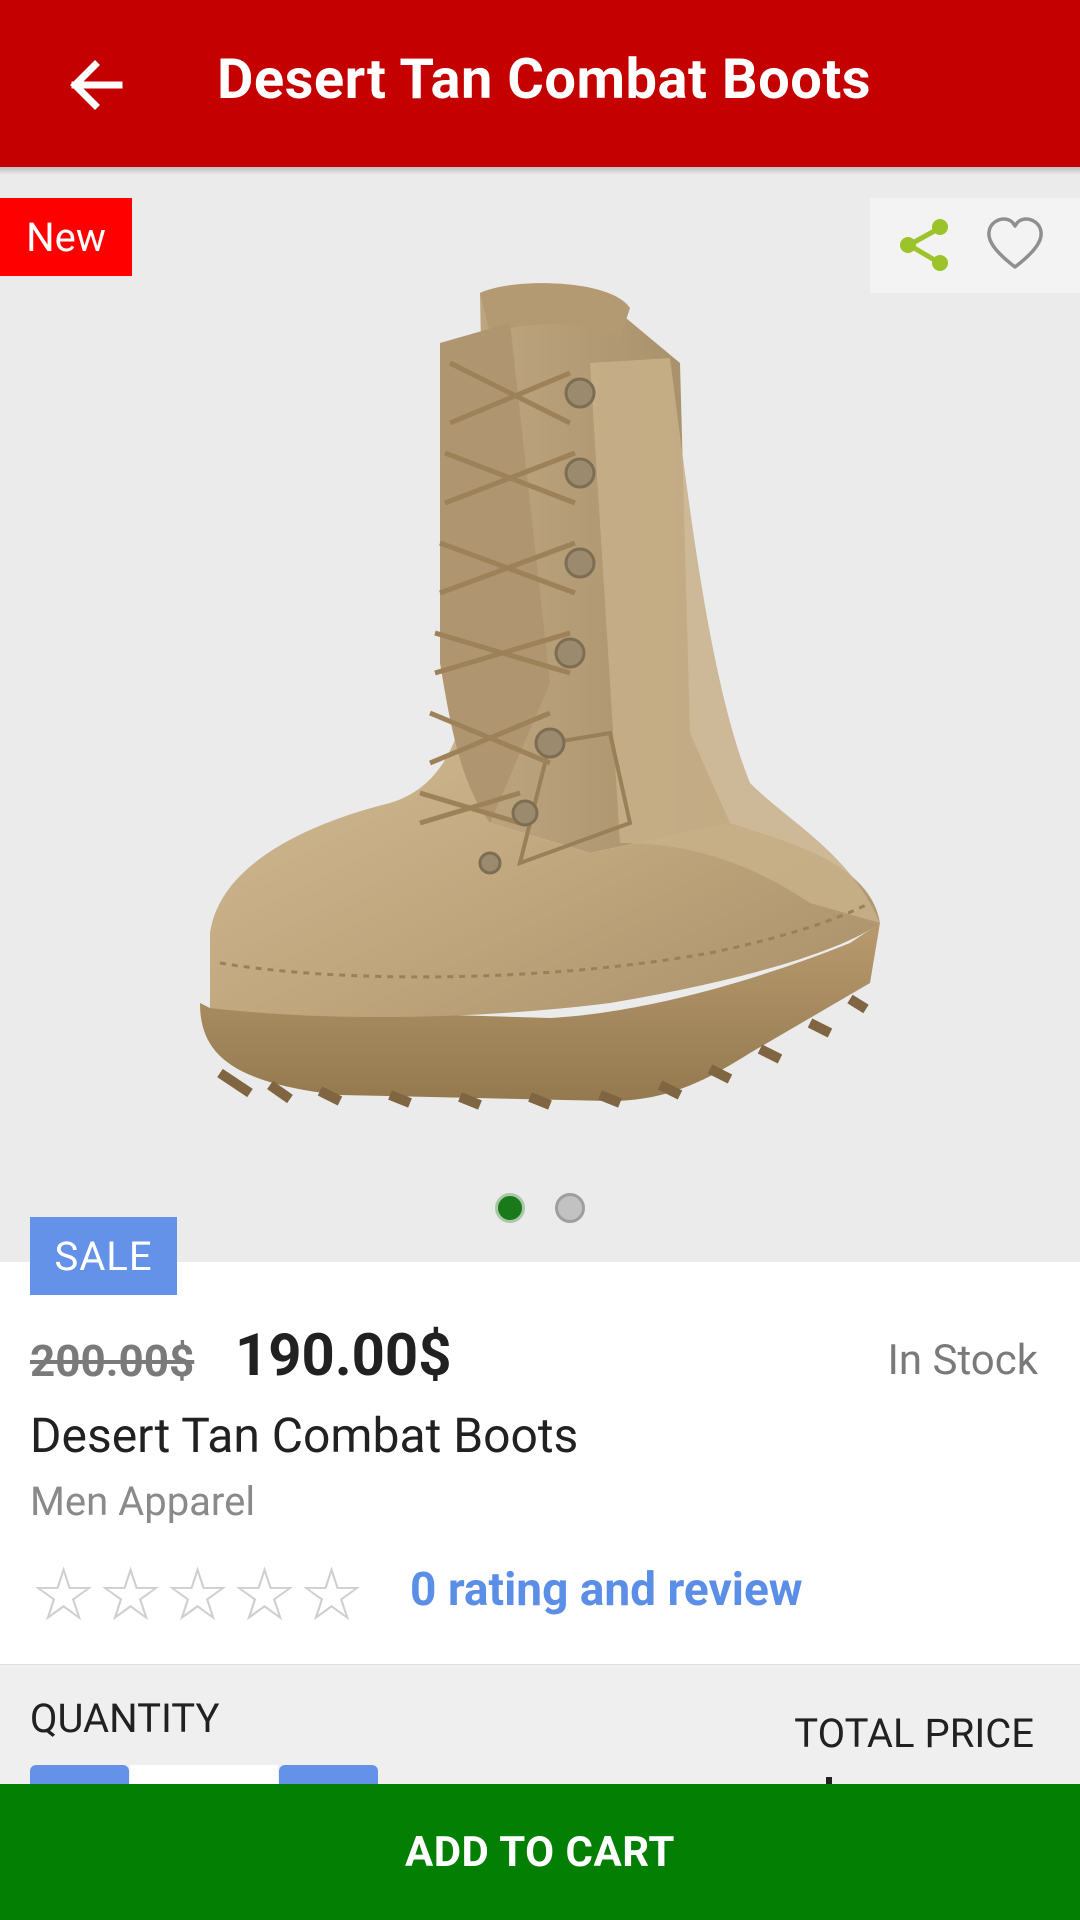 The height and width of the screenshot is (1920, 1080). What do you see at coordinates (103, 1256) in the screenshot?
I see `sale-badge: SALE` at bounding box center [103, 1256].